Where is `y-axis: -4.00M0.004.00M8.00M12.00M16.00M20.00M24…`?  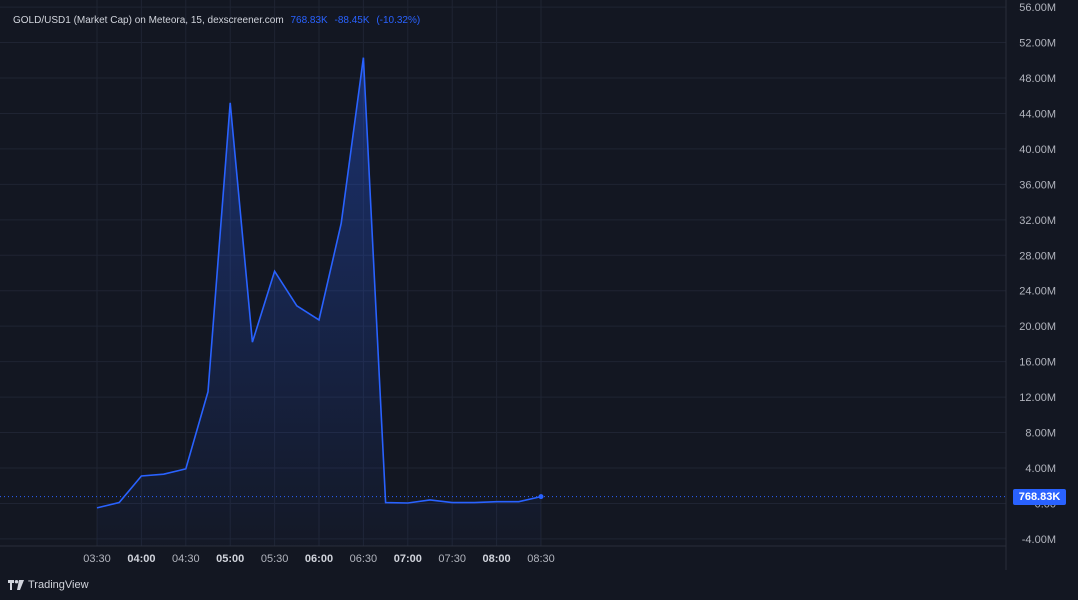 y-axis: -4.00M0.004.00M8.00M12.00M16.00M20.00M24… is located at coordinates (1037, 274).